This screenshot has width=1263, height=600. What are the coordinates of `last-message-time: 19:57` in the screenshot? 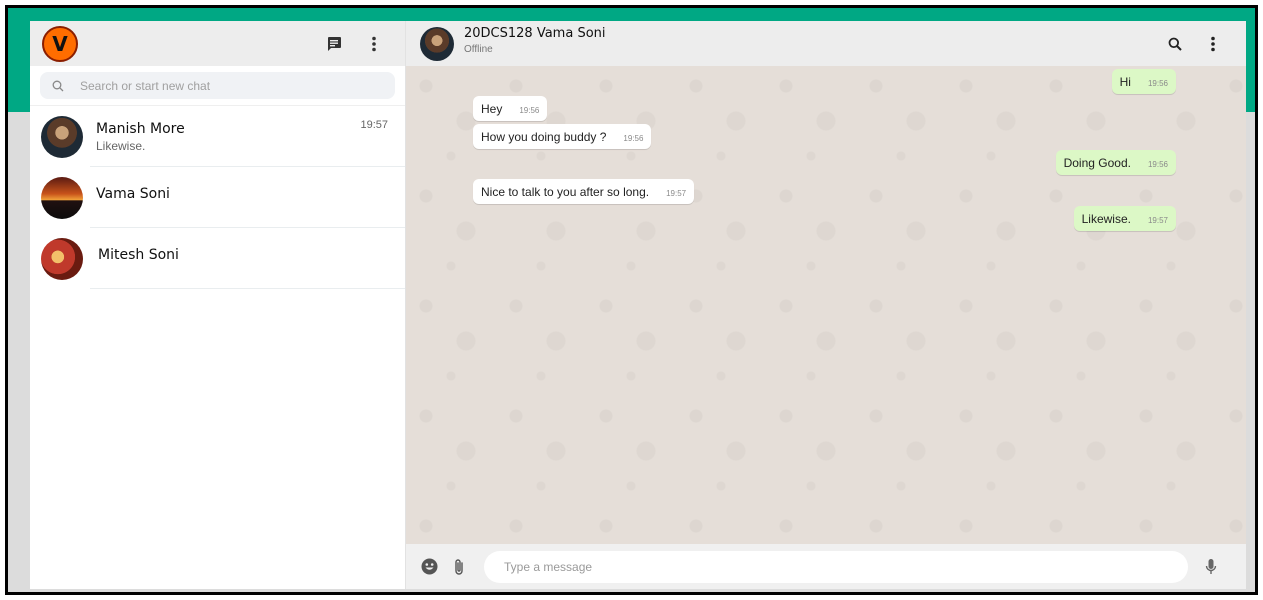 It's located at (374, 125).